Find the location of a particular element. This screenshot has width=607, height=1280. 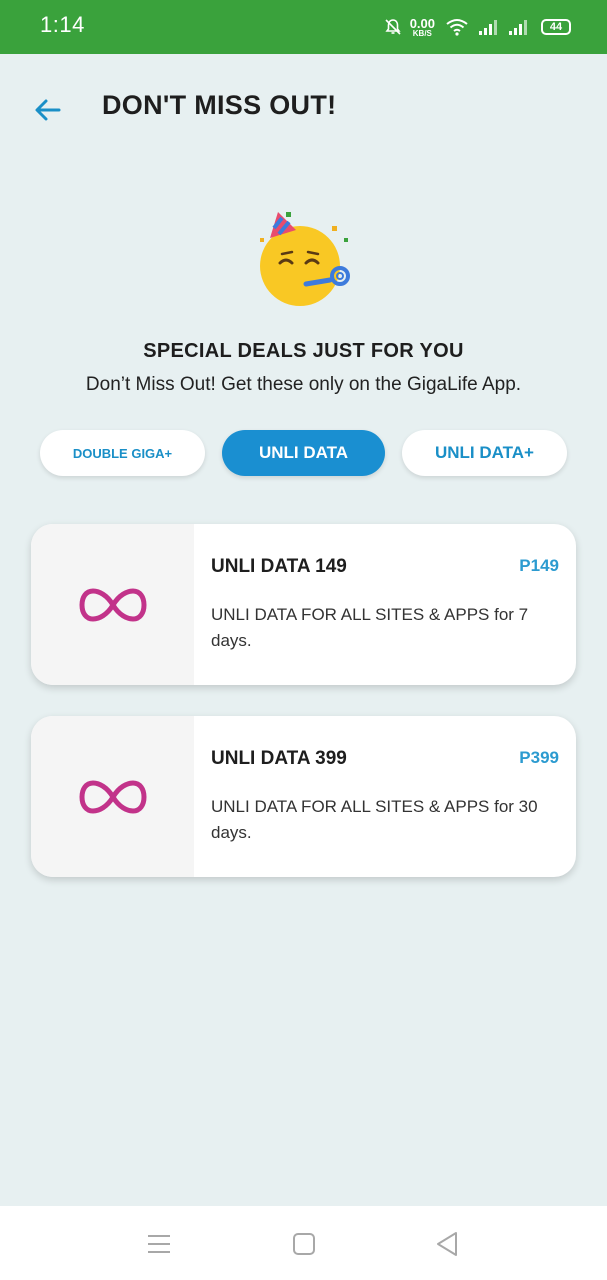

page-header: DON'T MISS OUT! is located at coordinates (303, 109).